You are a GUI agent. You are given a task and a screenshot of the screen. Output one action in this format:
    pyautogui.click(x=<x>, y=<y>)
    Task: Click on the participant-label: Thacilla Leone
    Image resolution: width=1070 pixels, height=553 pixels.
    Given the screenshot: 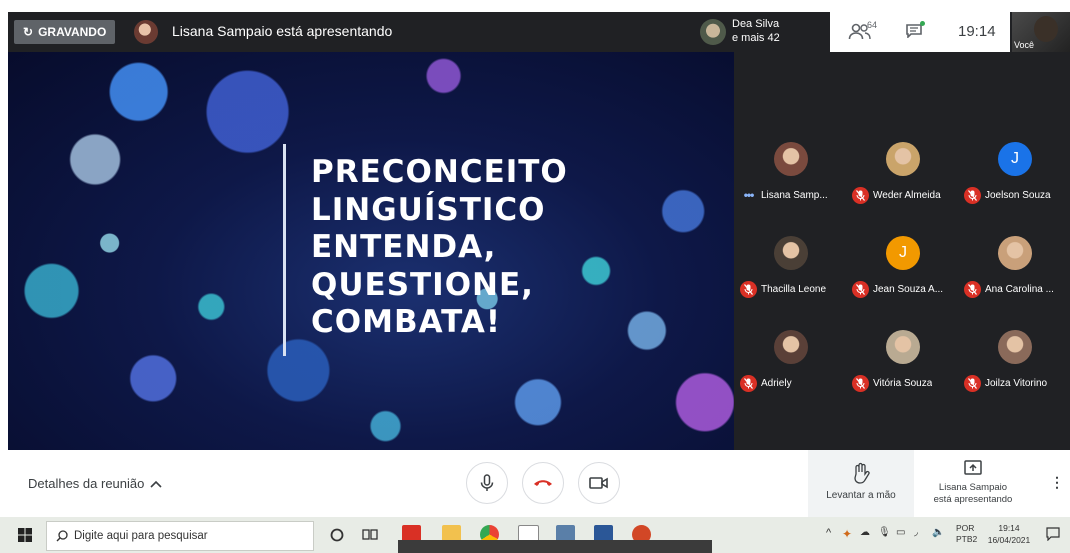 What is the action you would take?
    pyautogui.click(x=794, y=289)
    